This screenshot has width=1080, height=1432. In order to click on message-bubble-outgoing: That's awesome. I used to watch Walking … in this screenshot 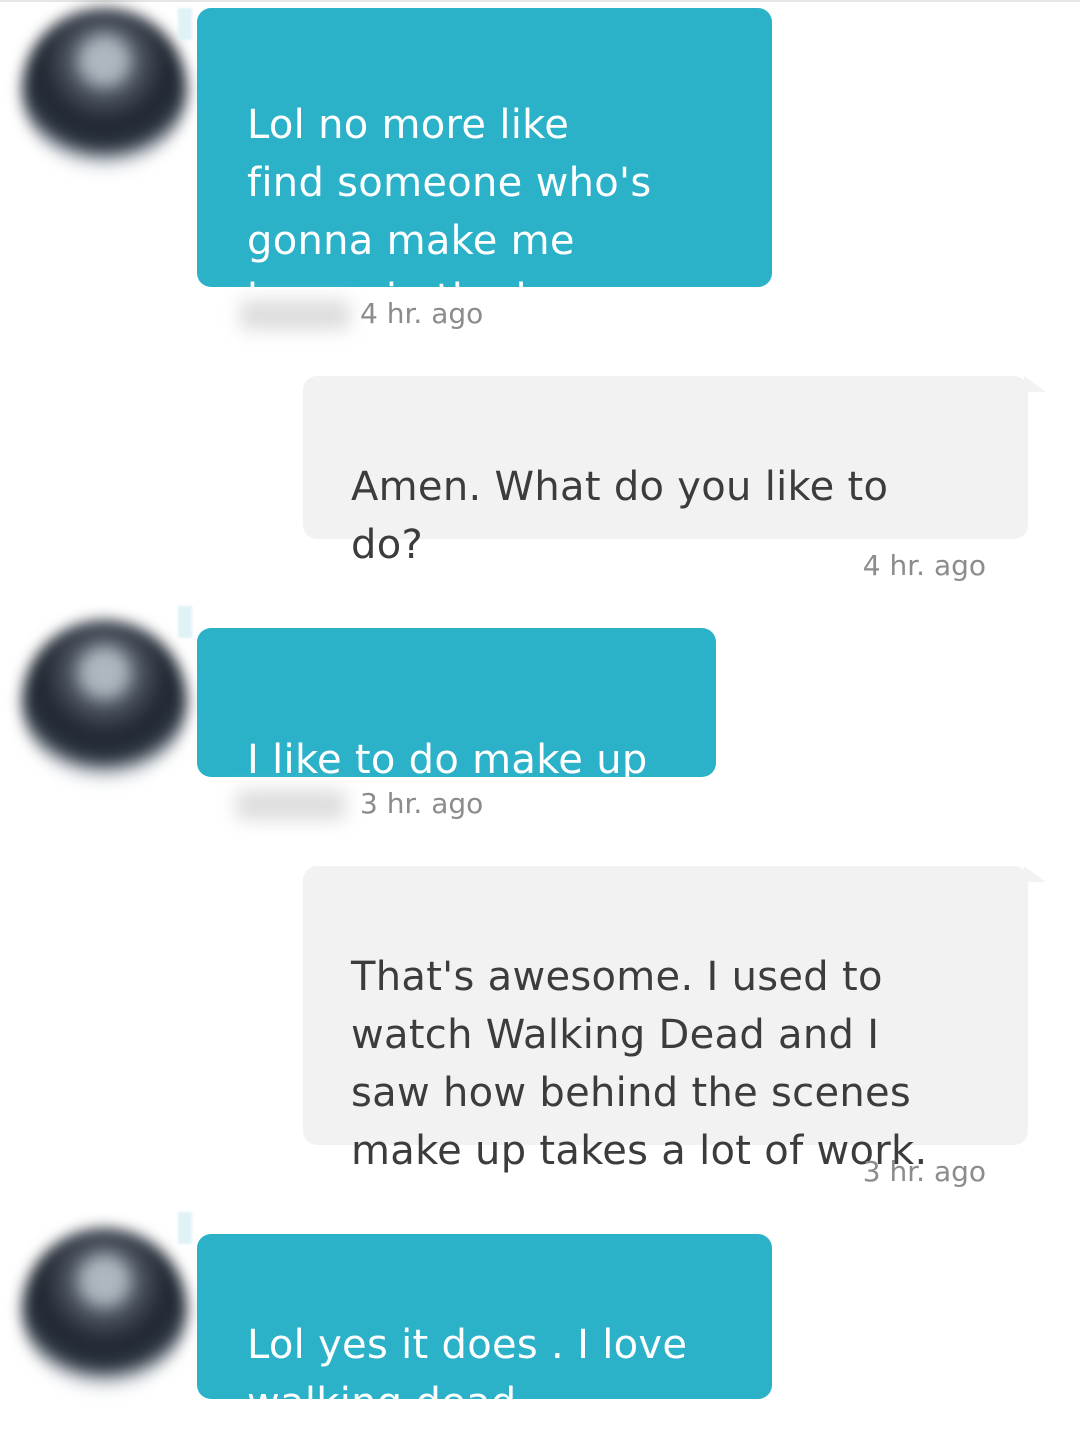, I will do `click(665, 1020)`.